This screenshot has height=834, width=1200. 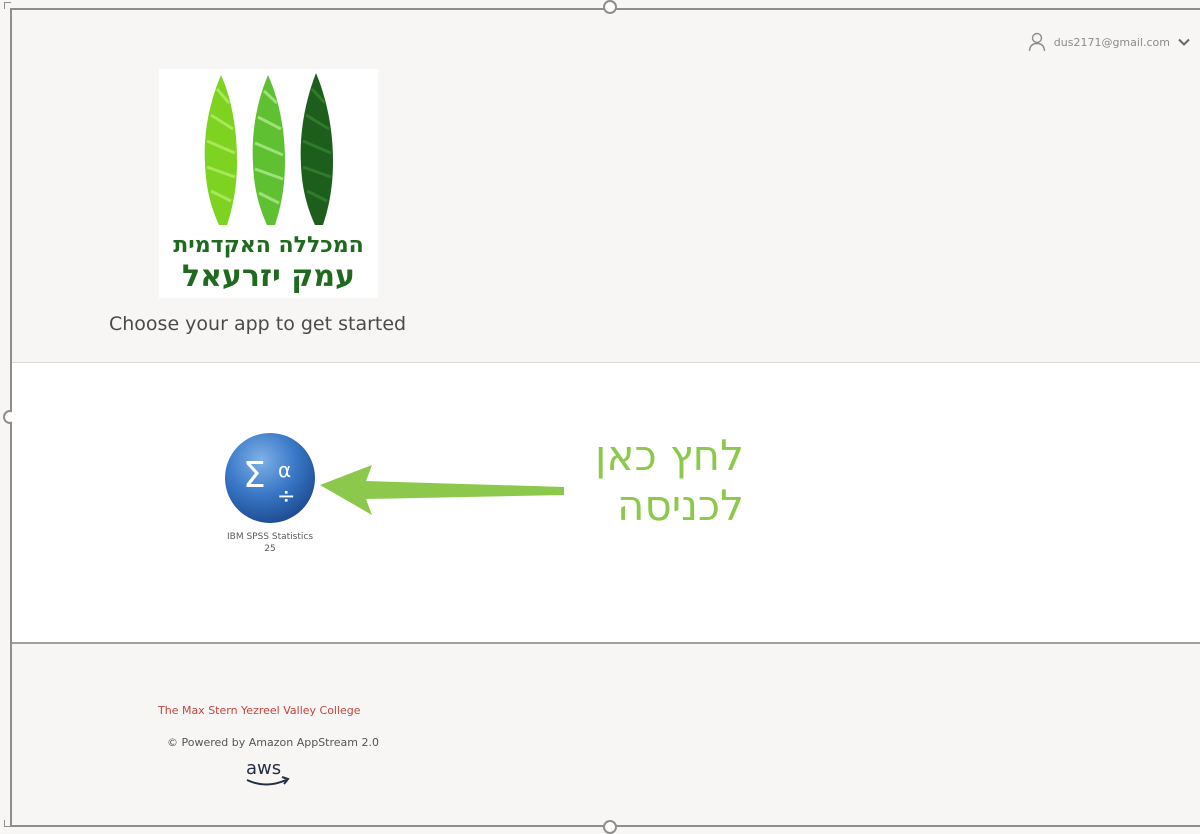 What do you see at coordinates (1111, 42) in the screenshot?
I see `user-email: dus2171@gmail.com` at bounding box center [1111, 42].